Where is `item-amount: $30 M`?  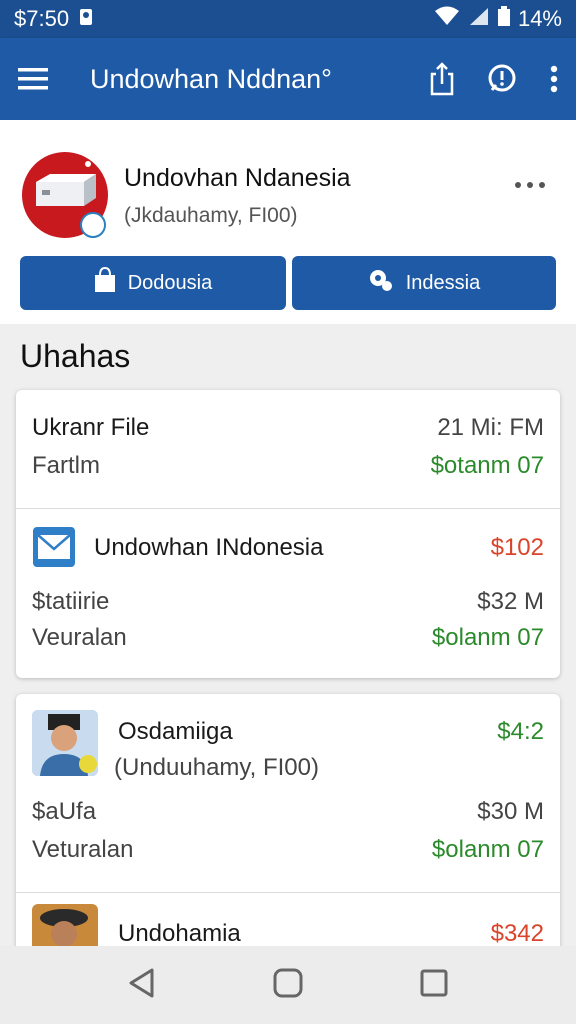
item-amount: $30 M is located at coordinates (510, 811).